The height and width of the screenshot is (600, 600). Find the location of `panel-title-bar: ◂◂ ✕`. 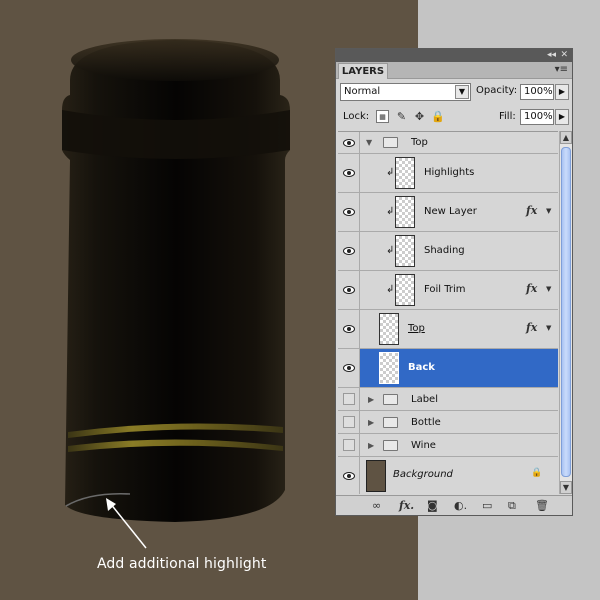

panel-title-bar: ◂◂ ✕ is located at coordinates (454, 55).